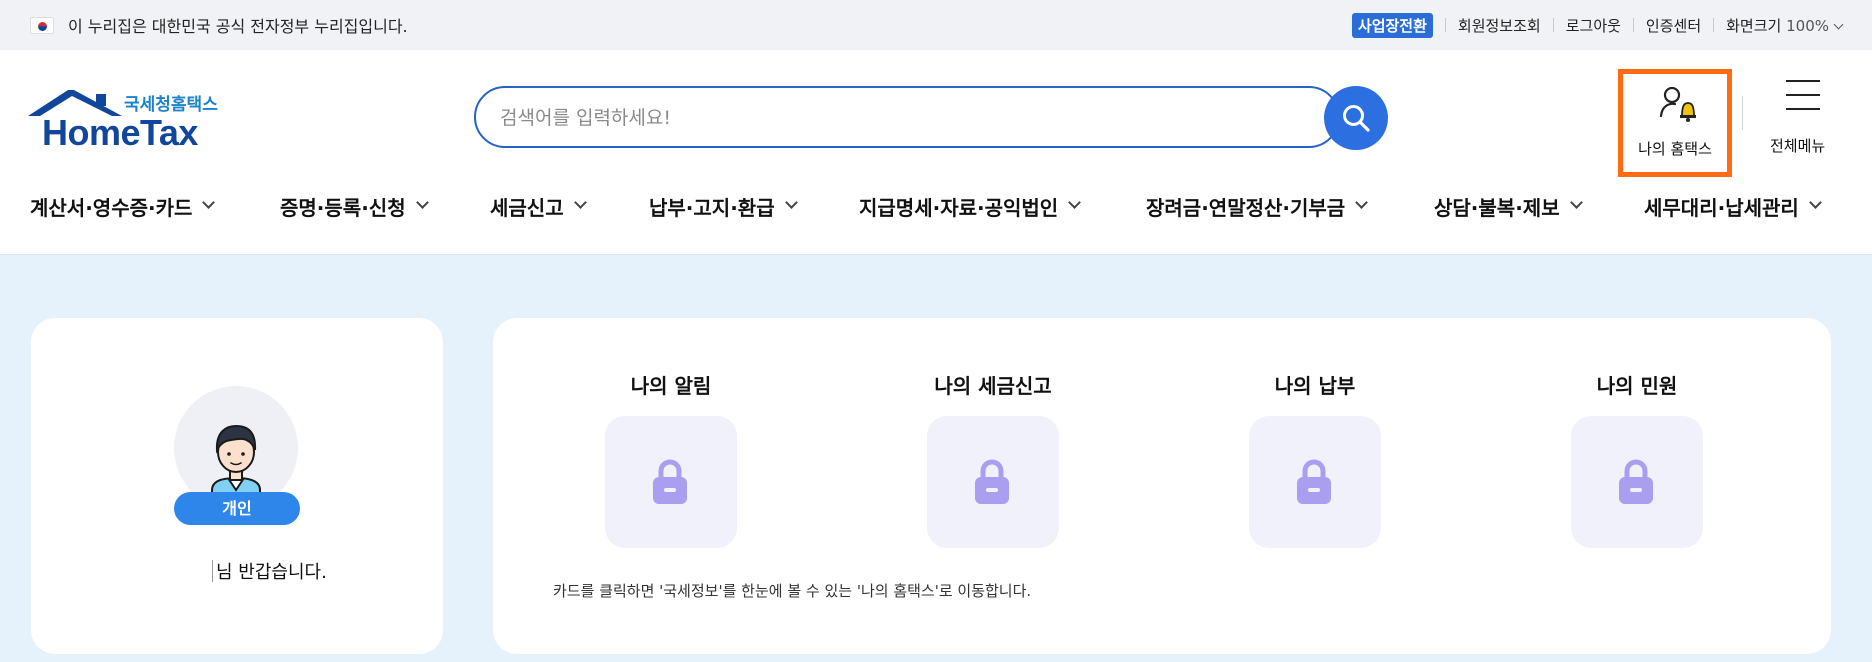 The height and width of the screenshot is (662, 1872). I want to click on hometax-logo: 국세청홈택스 HomeTax, so click(128, 126).